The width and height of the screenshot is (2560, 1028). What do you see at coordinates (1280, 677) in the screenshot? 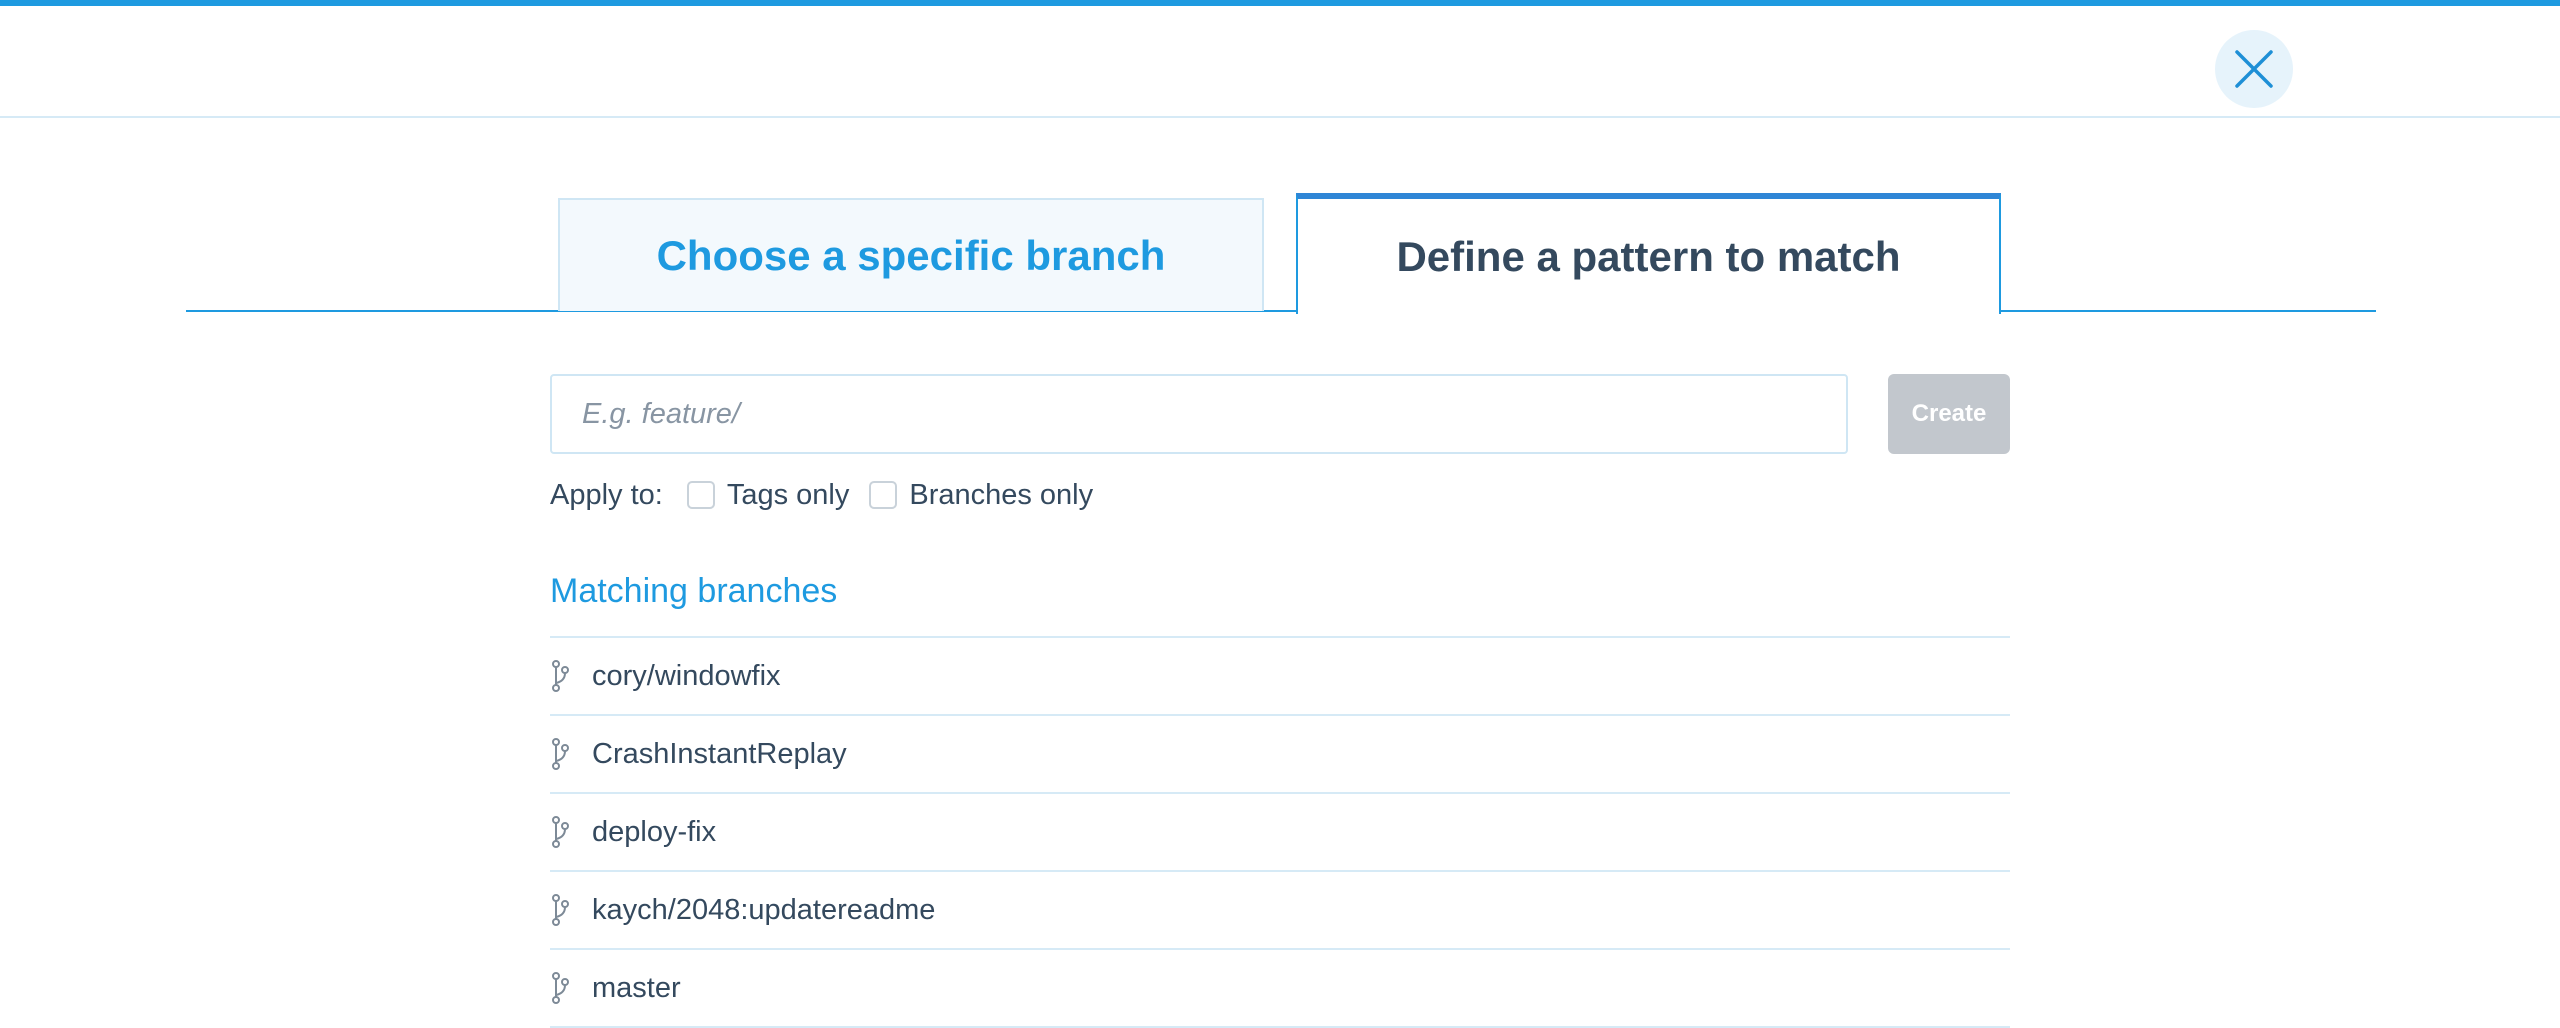
I see `list-item: cory/windowfix` at bounding box center [1280, 677].